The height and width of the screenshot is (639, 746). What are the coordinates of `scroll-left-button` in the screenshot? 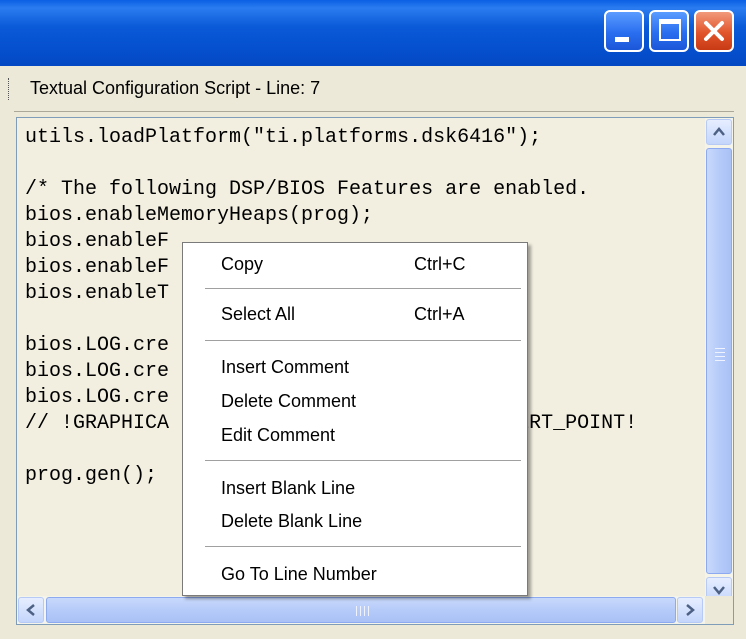 It's located at (31, 610).